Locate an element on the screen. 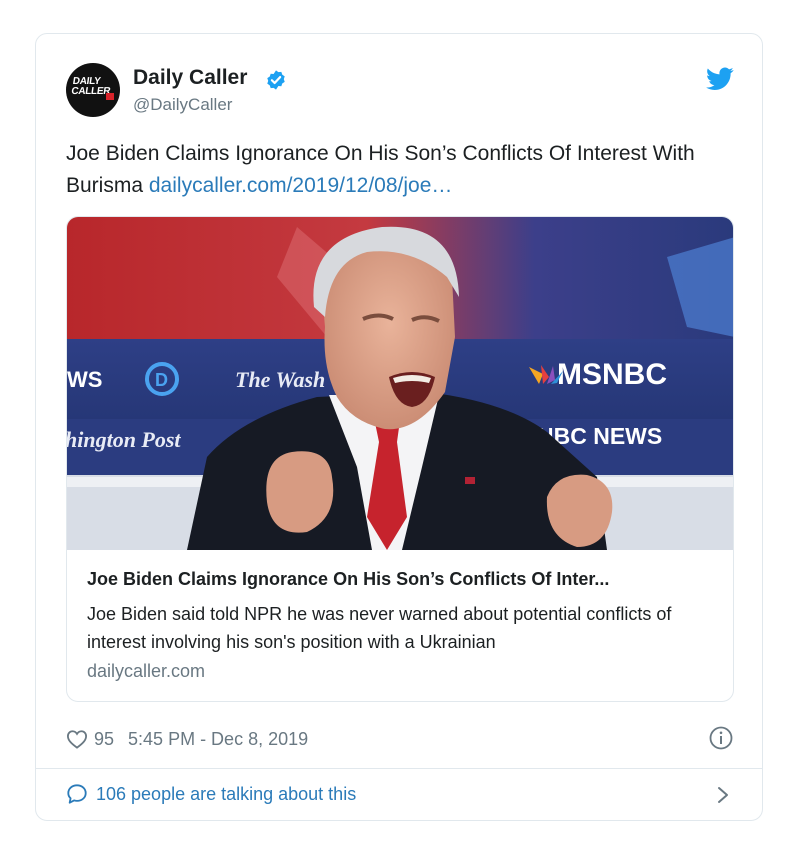 The height and width of the screenshot is (858, 800). twitter-bird-icon is located at coordinates (720, 79).